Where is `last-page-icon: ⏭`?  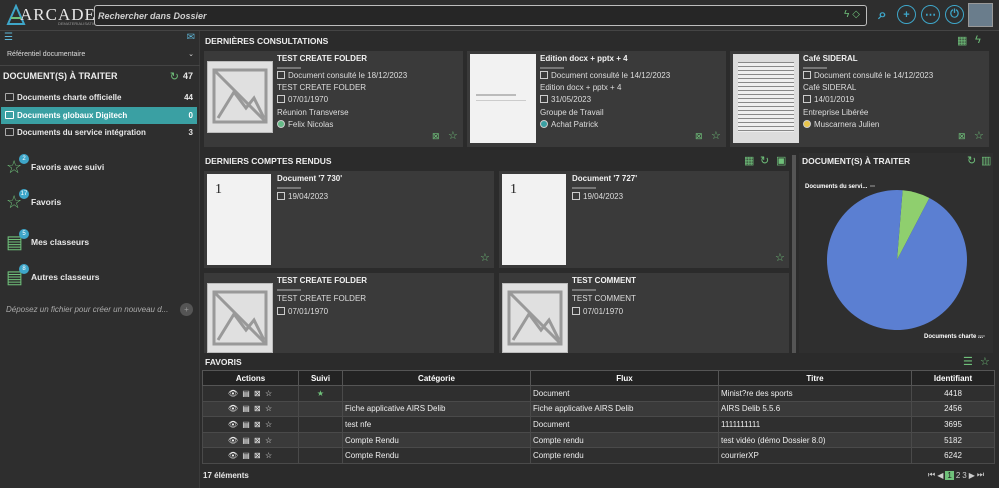
last-page-icon: ⏭ is located at coordinates (980, 475).